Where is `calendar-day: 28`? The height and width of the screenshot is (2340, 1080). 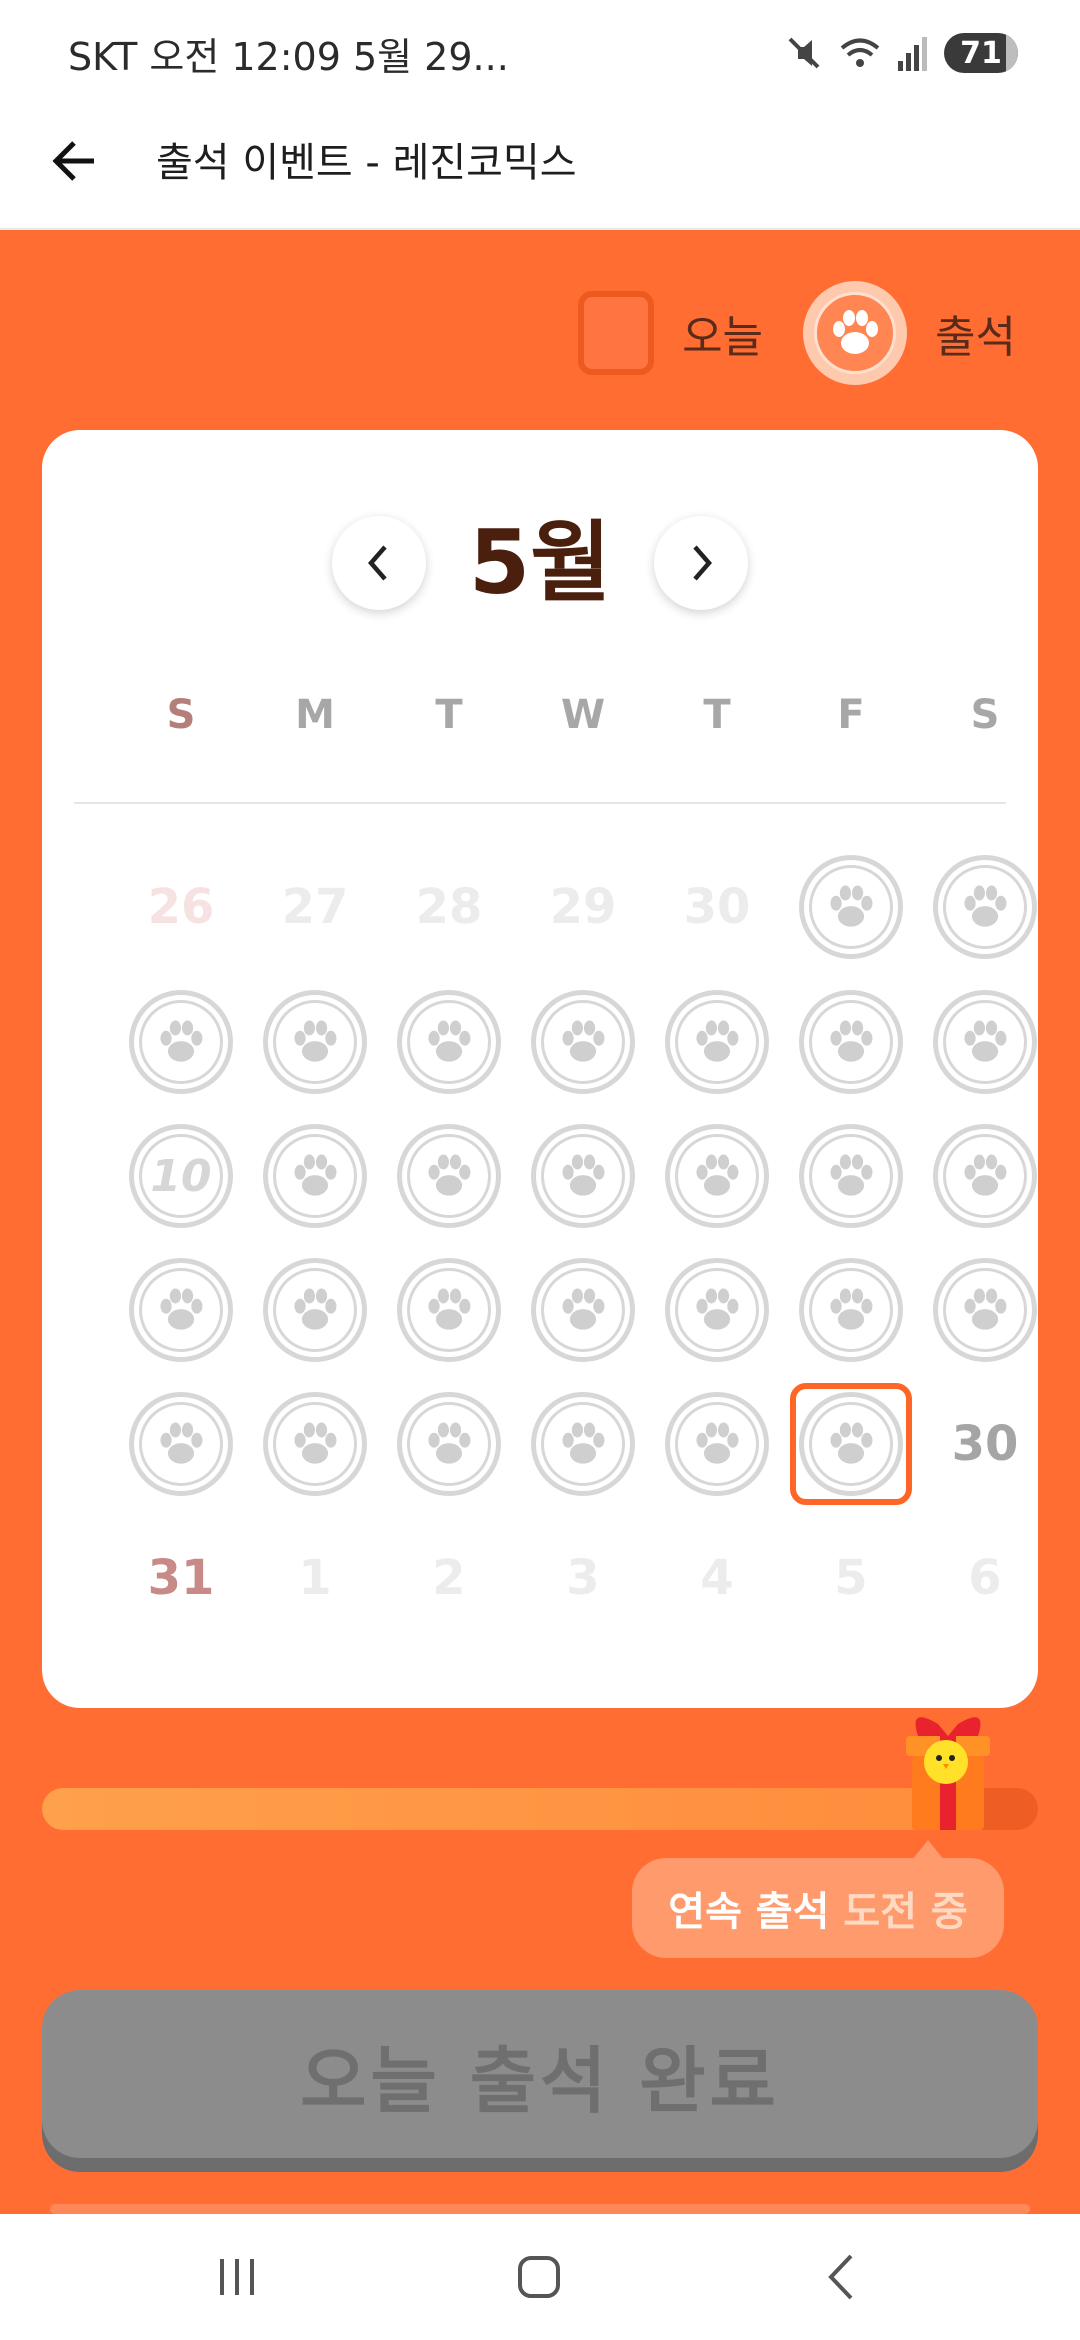 calendar-day: 28 is located at coordinates (449, 907).